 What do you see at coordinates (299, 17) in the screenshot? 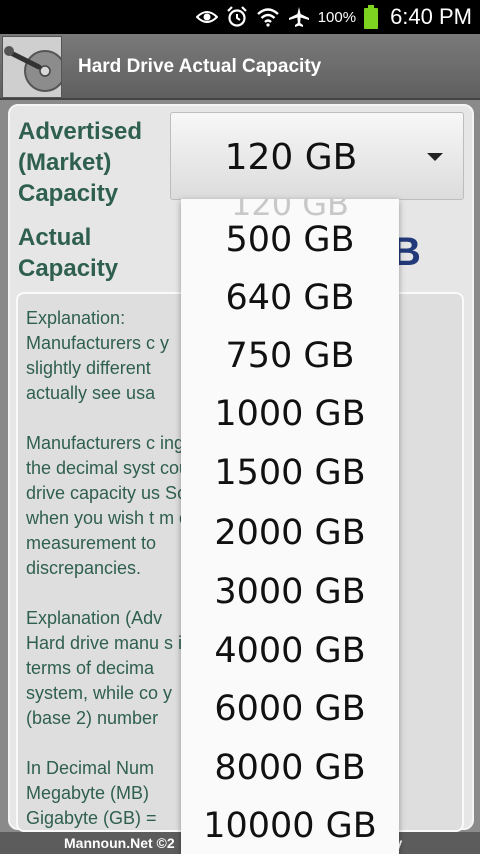
I see `airplane-icon` at bounding box center [299, 17].